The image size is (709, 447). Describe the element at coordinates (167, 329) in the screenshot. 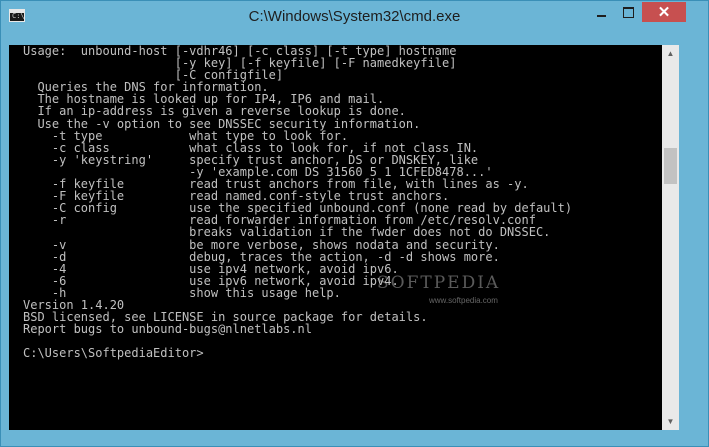

I see `console-line: Report bugs to unbound-bugs@nlnetlabs.nl` at that location.